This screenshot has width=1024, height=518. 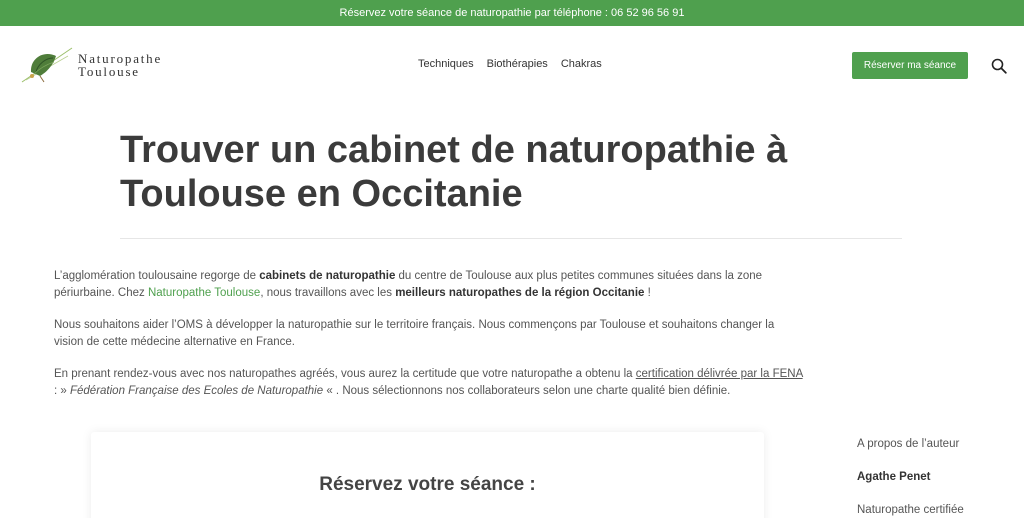 I want to click on booking-card: Réservez votre séance :, so click(x=427, y=475).